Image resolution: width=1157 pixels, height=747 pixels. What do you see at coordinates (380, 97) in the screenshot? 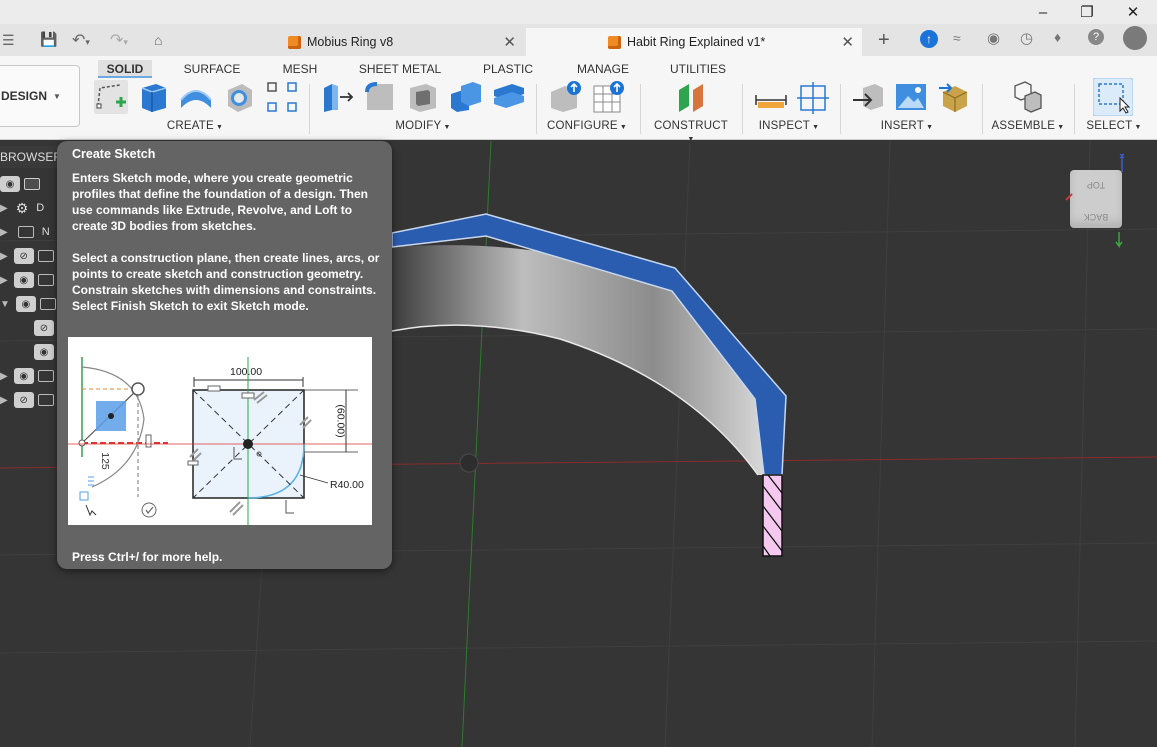
I see `fillet-icon` at bounding box center [380, 97].